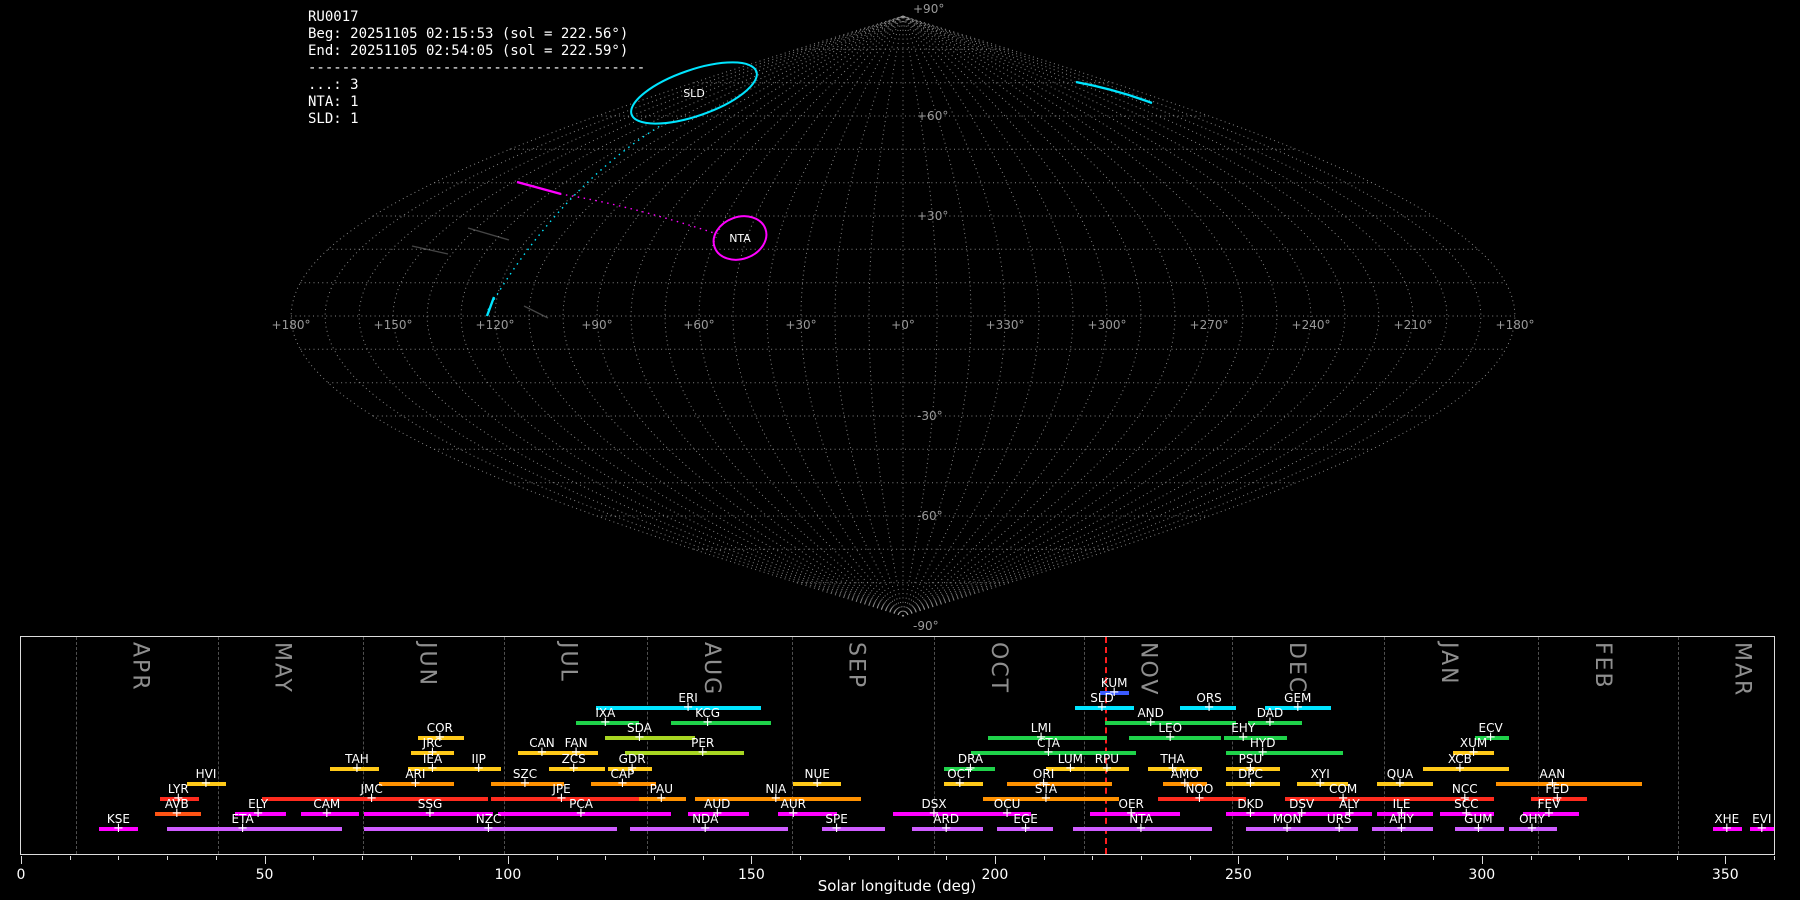  I want to click on shower-bar-ETA, so click(255, 828).